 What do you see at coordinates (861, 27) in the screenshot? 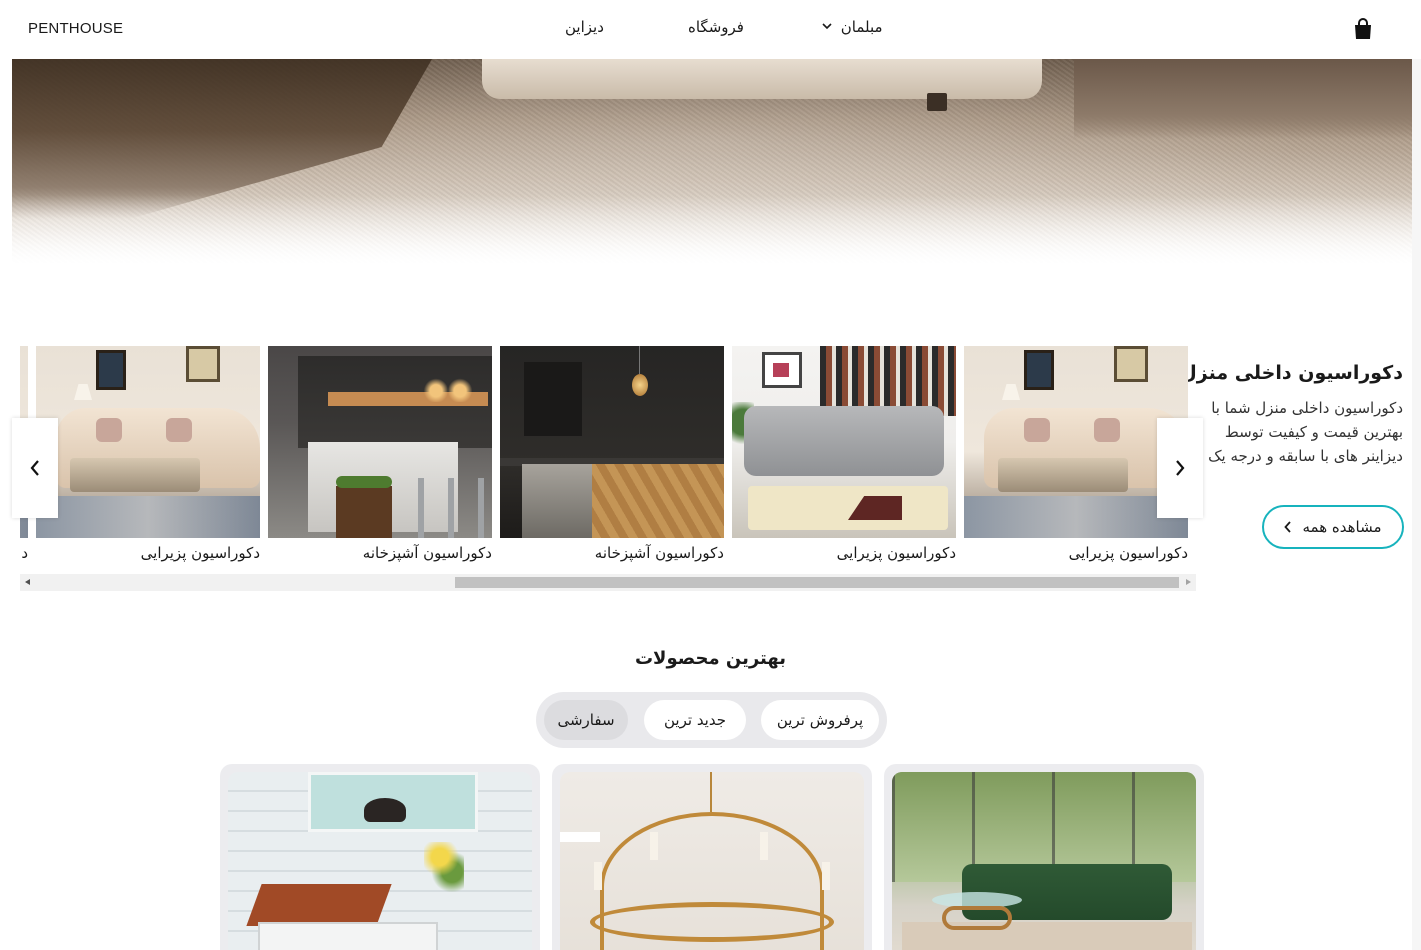
I see `nav-link-furniture-label: مبلمان` at bounding box center [861, 27].